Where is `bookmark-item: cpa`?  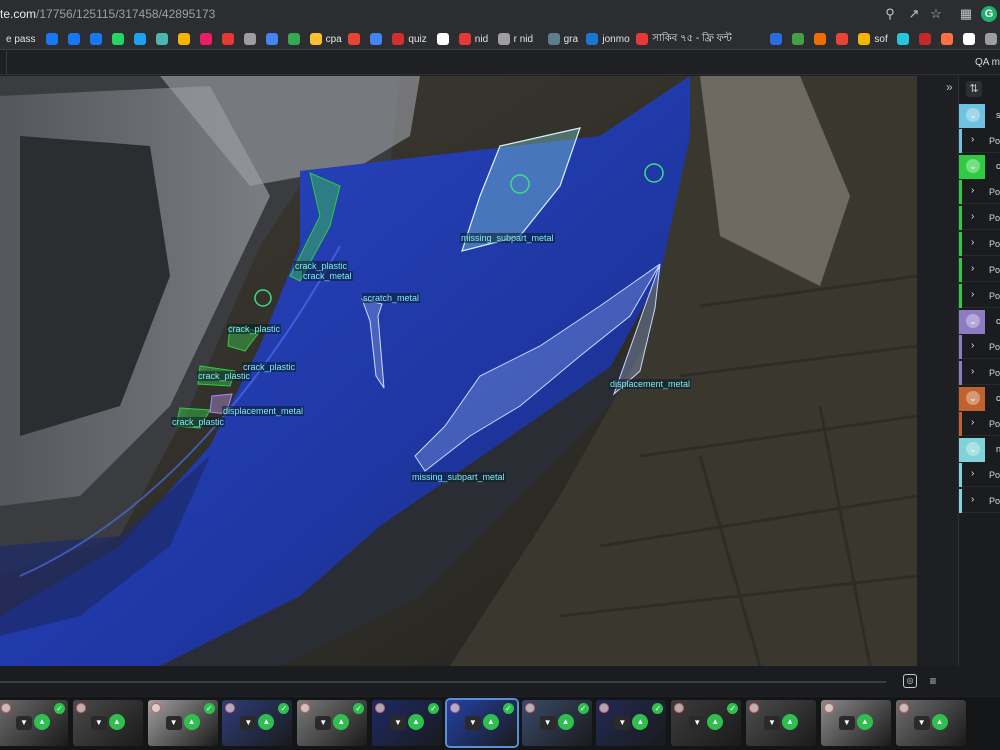 bookmark-item: cpa is located at coordinates (325, 39).